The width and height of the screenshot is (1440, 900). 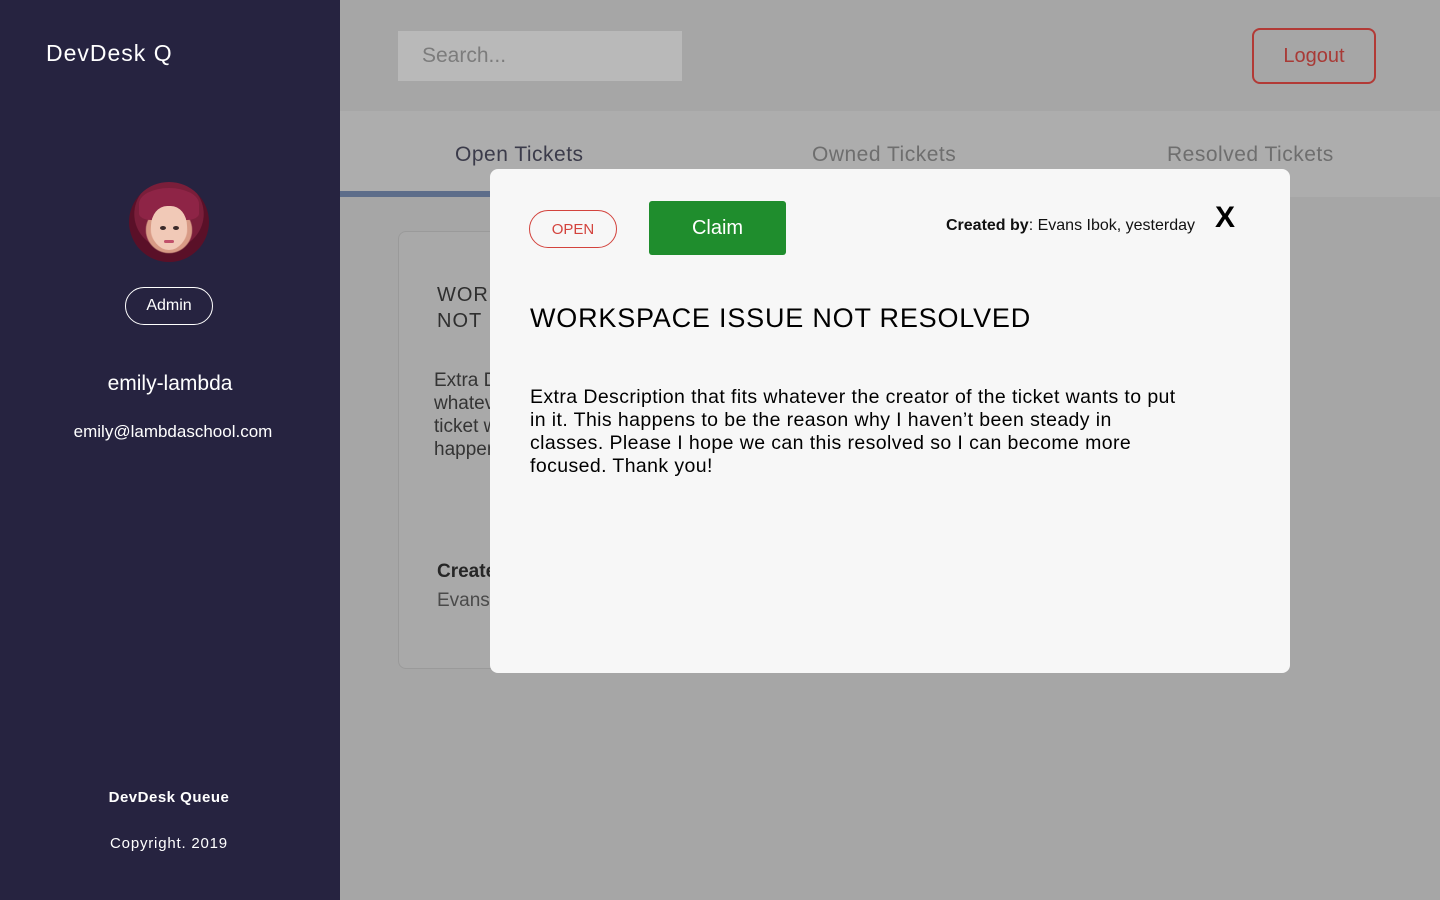 I want to click on tab-open-tickets: Open Tickets, so click(x=519, y=155).